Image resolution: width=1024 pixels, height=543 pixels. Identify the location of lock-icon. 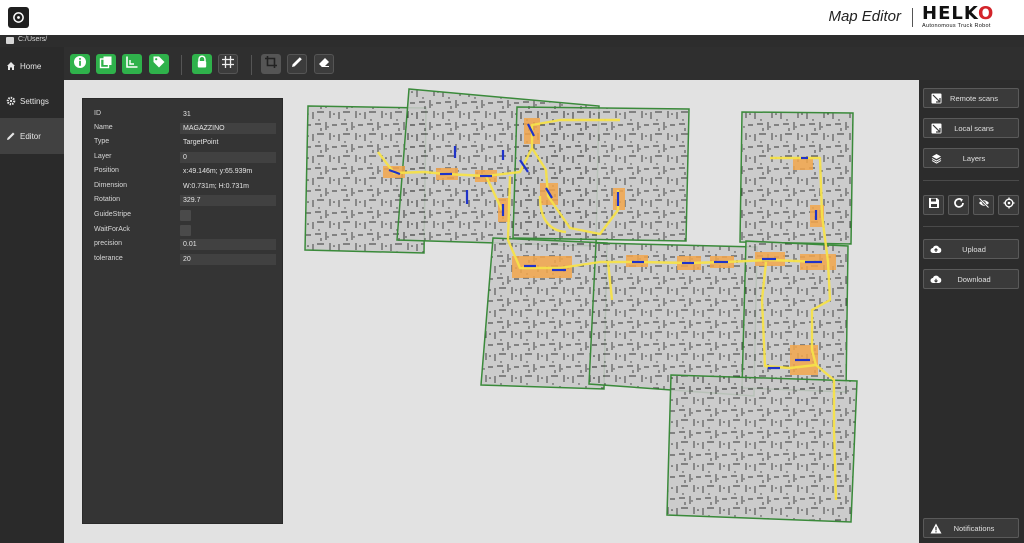
(202, 64).